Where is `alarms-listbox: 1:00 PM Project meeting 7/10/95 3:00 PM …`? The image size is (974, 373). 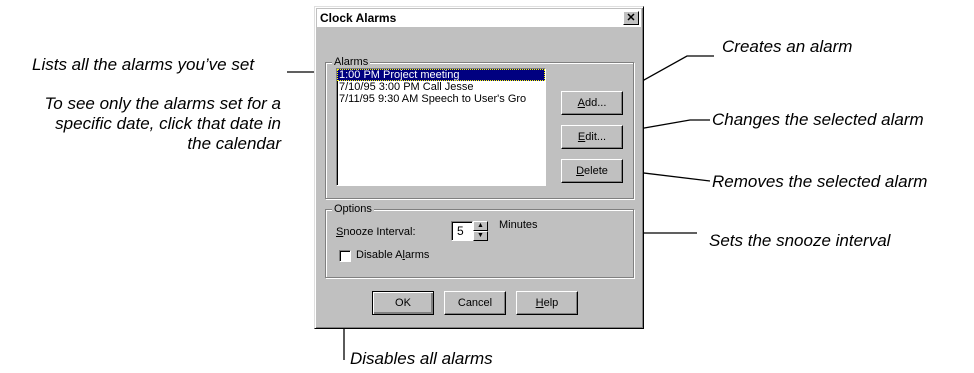 alarms-listbox: 1:00 PM Project meeting 7/10/95 3:00 PM … is located at coordinates (441, 127).